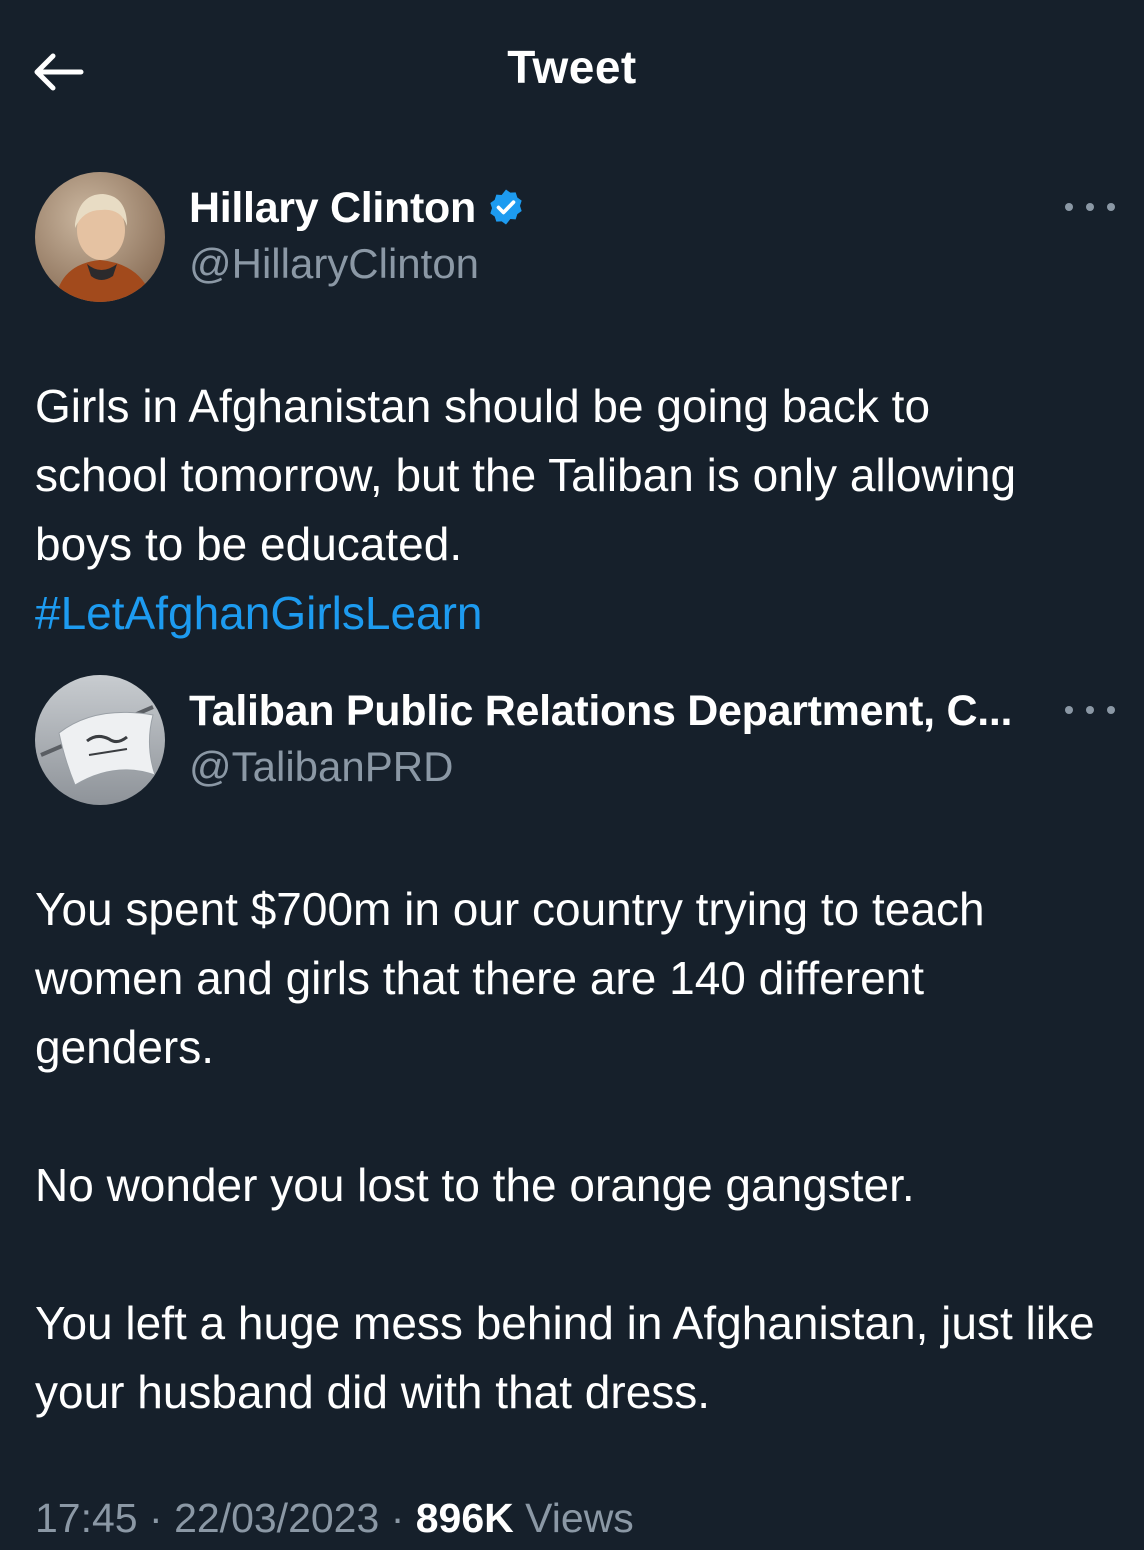  Describe the element at coordinates (579, 1518) in the screenshot. I see `views-label: Views` at that location.